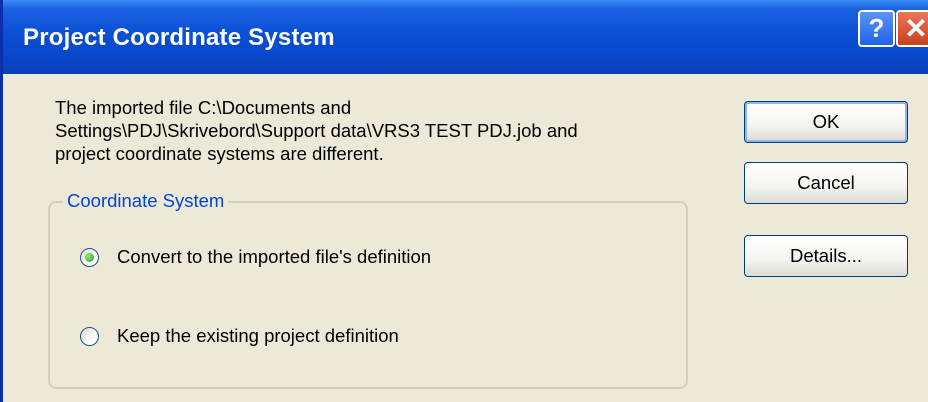  I want to click on radio-keep-option: Keep the existing project definition, so click(239, 336).